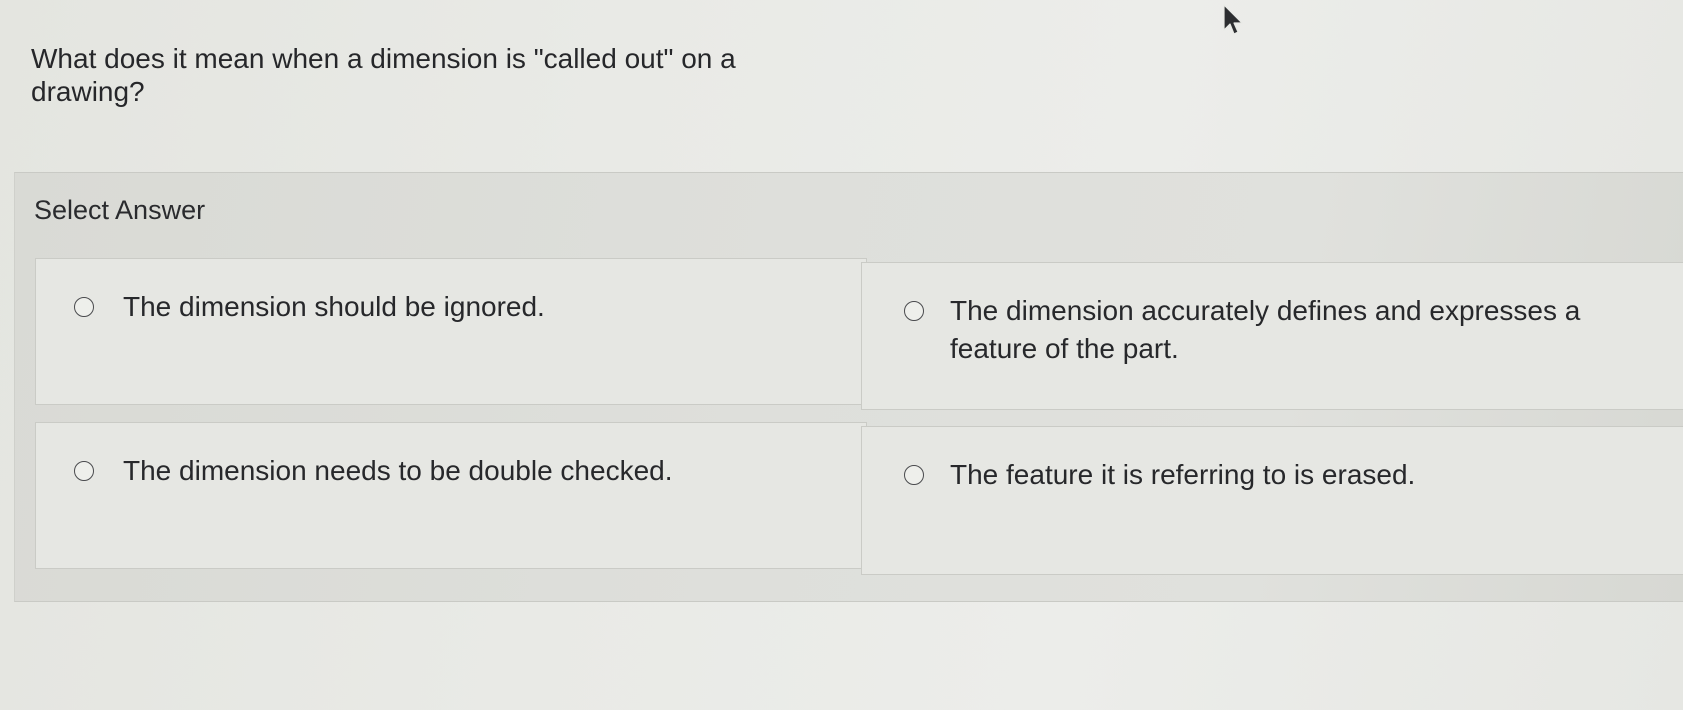 This screenshot has height=710, width=1683. Describe the element at coordinates (334, 306) in the screenshot. I see `answer-option-text: The dimension should be ignored.` at that location.